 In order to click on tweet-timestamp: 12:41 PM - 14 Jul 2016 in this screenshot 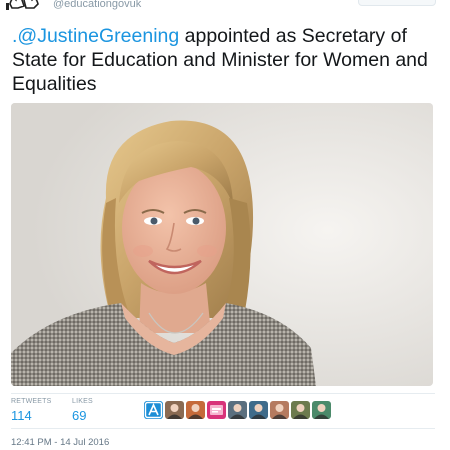, I will do `click(60, 442)`.